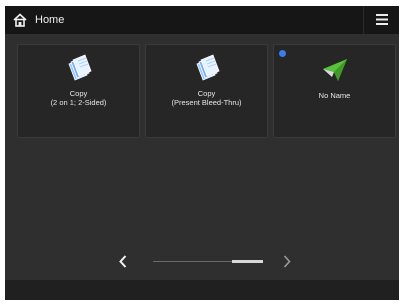 Image resolution: width=404 pixels, height=306 pixels. What do you see at coordinates (123, 261) in the screenshot?
I see `chevron-left-icon` at bounding box center [123, 261].